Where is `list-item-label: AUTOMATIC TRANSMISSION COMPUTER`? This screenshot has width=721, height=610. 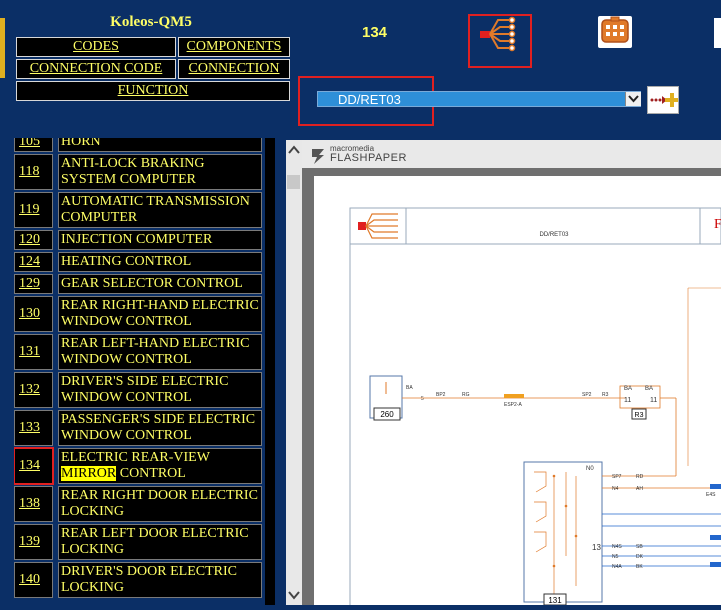
list-item-label: AUTOMATIC TRANSMISSION COMPUTER is located at coordinates (160, 210).